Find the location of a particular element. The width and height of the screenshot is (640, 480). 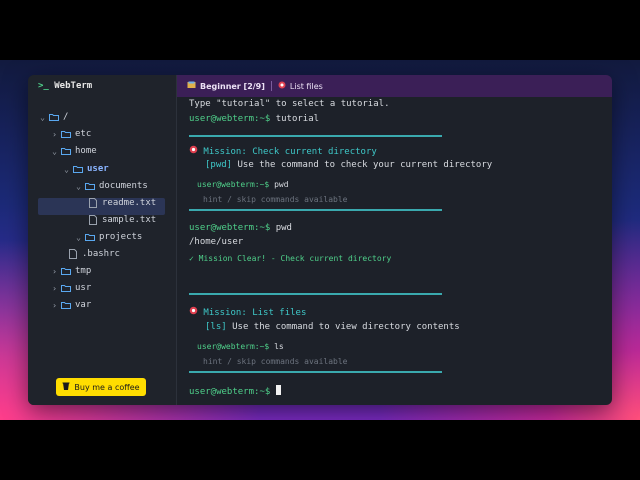

tree-item-sample: sample.txt is located at coordinates (121, 220).